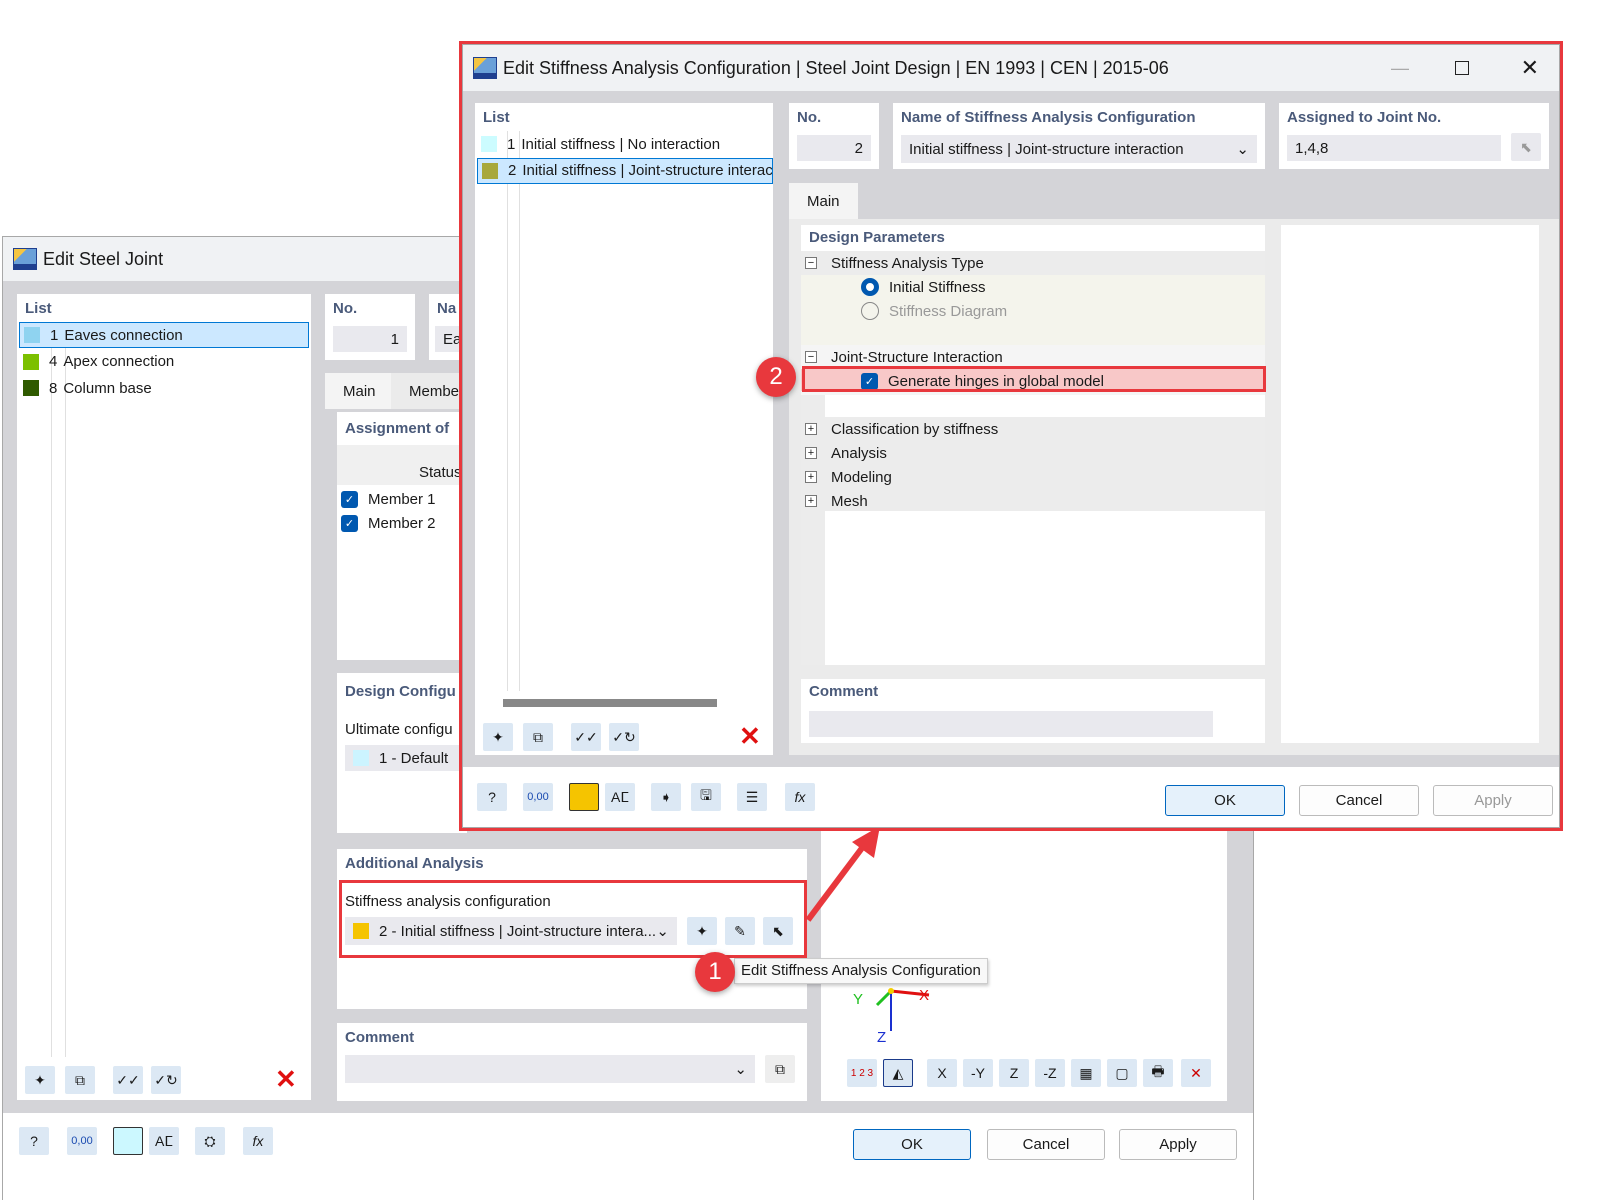  I want to click on copy-comment-icon: ⧉, so click(780, 1069).